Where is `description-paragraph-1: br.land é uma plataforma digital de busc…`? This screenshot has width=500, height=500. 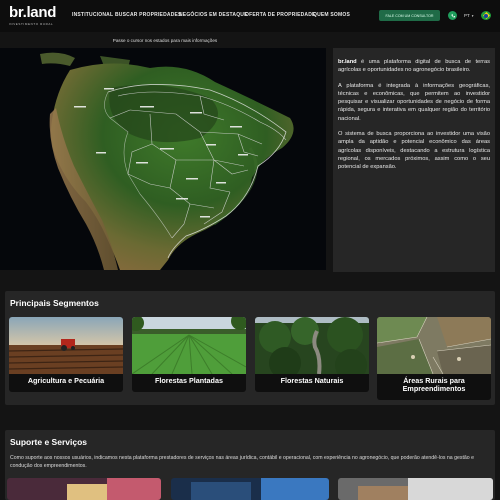
description-paragraph-1: br.land é uma plataforma digital de busc… is located at coordinates (414, 66).